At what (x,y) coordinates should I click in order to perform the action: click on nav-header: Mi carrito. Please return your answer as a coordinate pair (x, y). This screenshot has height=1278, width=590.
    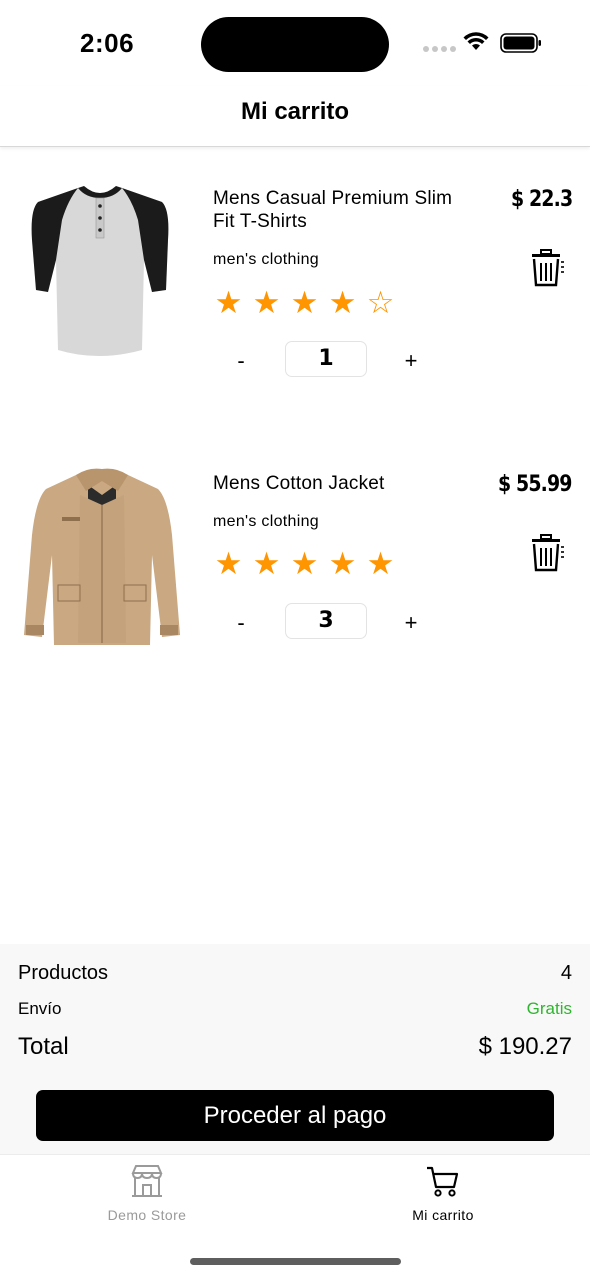
    Looking at the image, I should click on (295, 116).